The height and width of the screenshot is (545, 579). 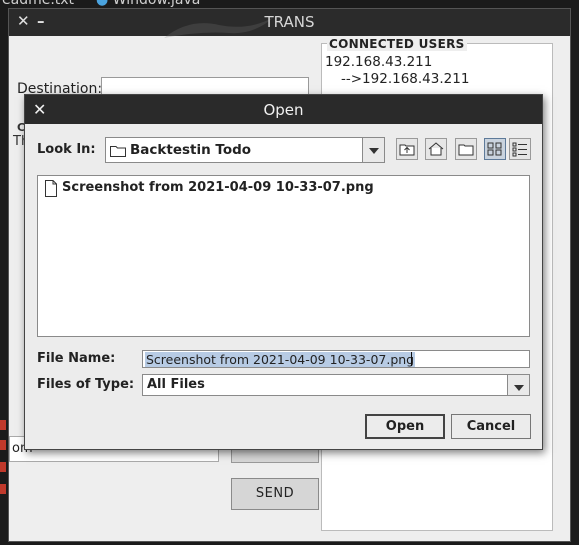 I want to click on connected-users-title: CONNECTED USERS, so click(x=397, y=44).